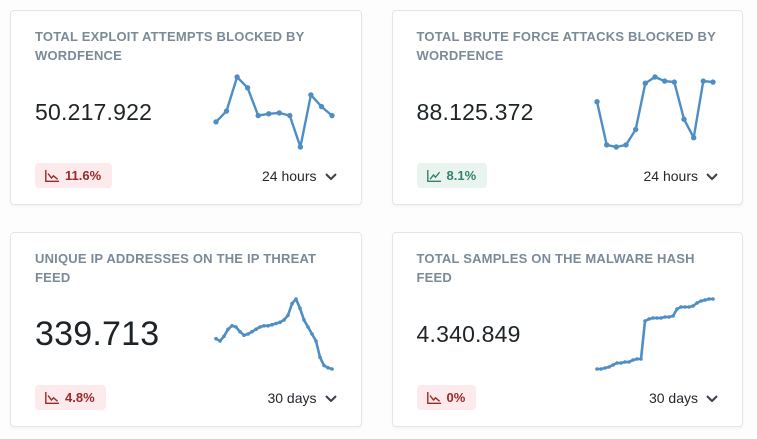 This screenshot has width=757, height=439. I want to click on card-body: 4.340.849, so click(568, 336).